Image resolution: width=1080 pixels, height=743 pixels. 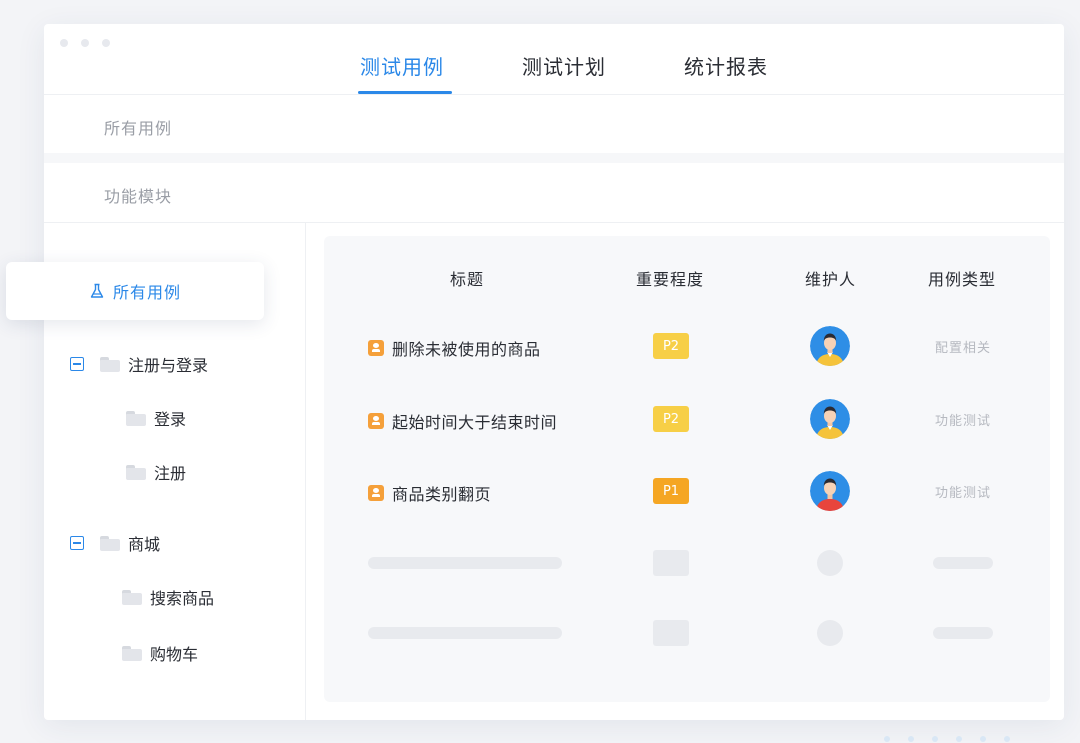 I want to click on main-tabs: 测试用例 测试计划 统计报表, so click(x=554, y=59).